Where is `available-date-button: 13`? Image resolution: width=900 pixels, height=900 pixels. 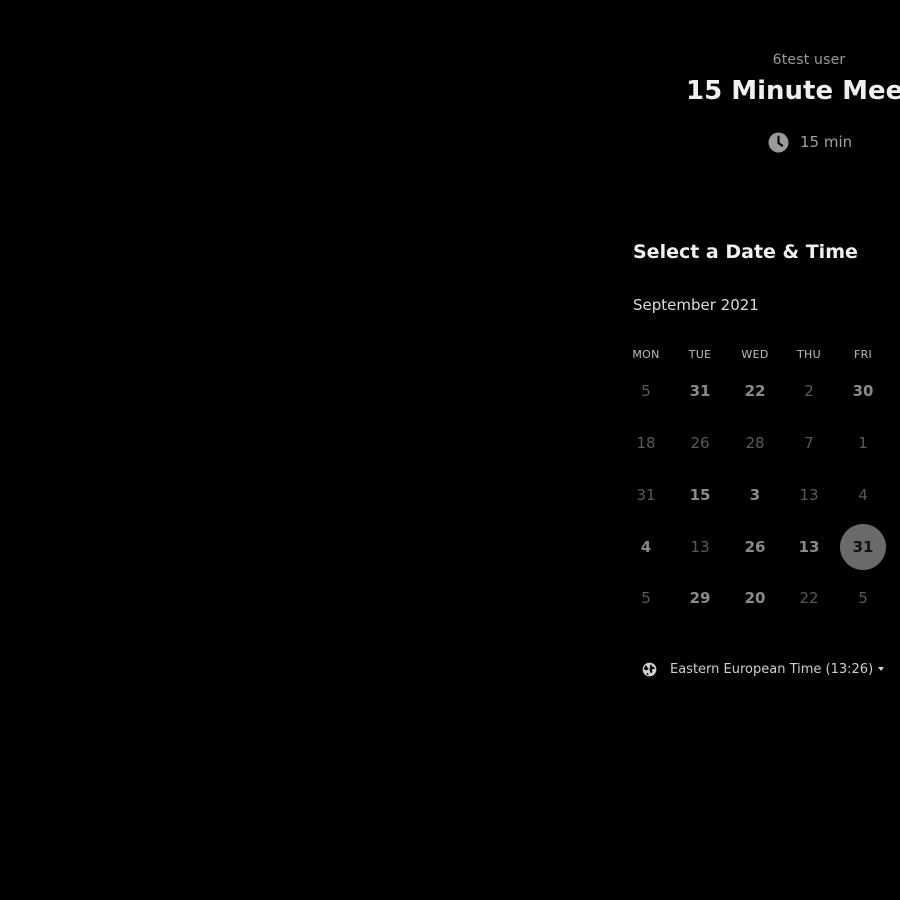 available-date-button: 13 is located at coordinates (809, 547).